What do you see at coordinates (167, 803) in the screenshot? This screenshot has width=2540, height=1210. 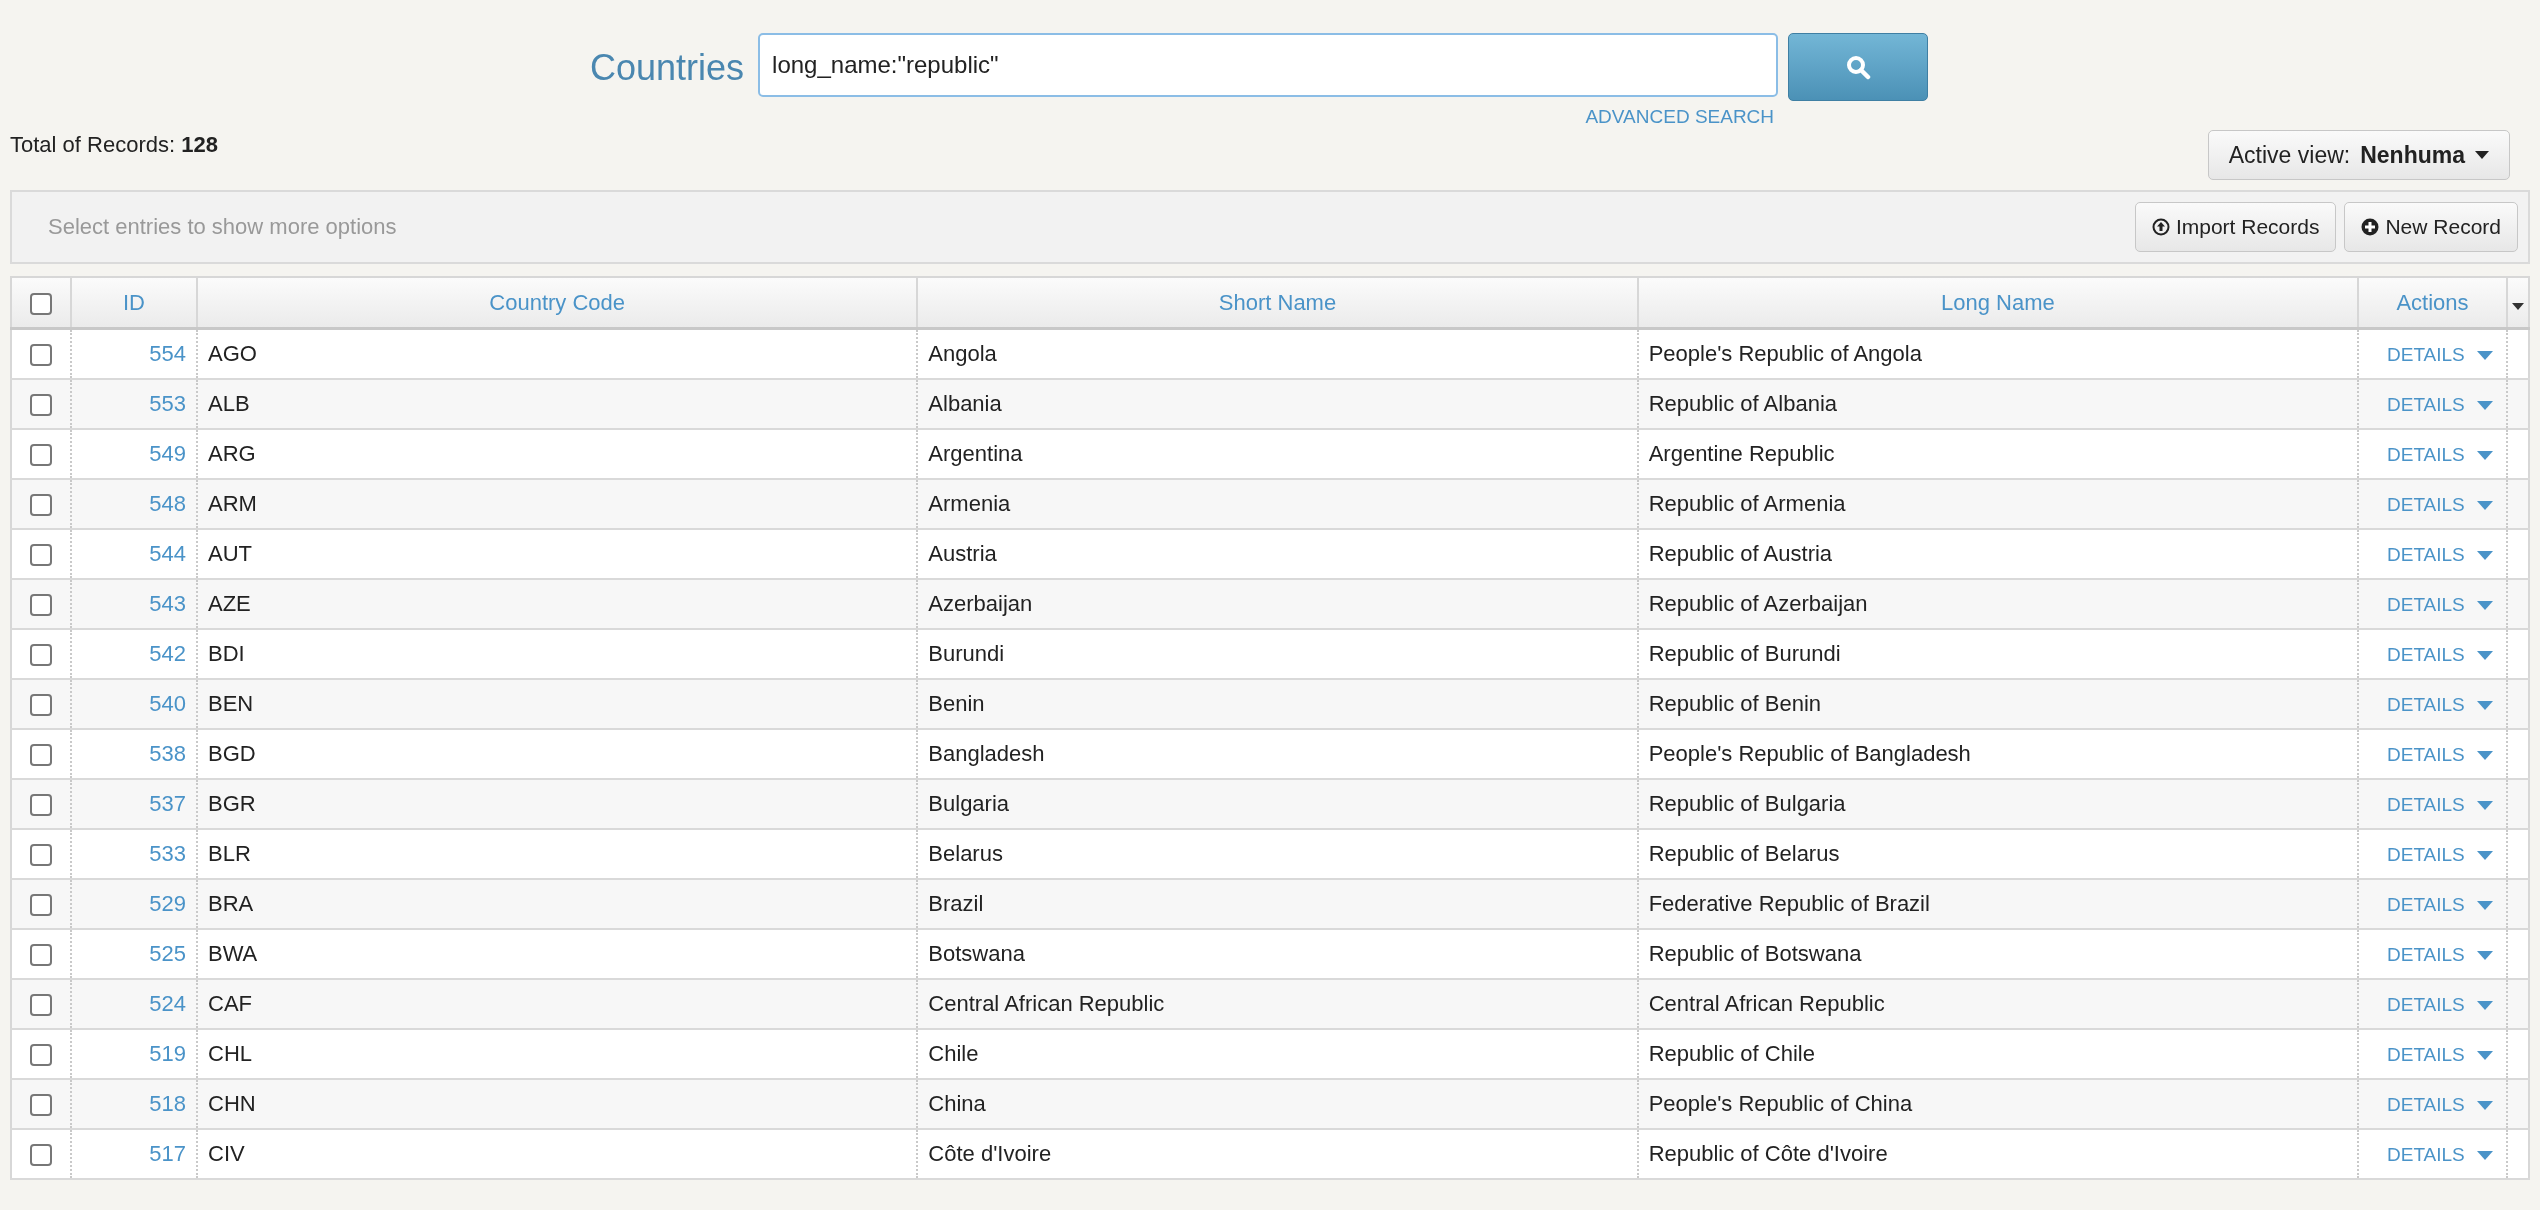 I see `record-id-link: 537` at bounding box center [167, 803].